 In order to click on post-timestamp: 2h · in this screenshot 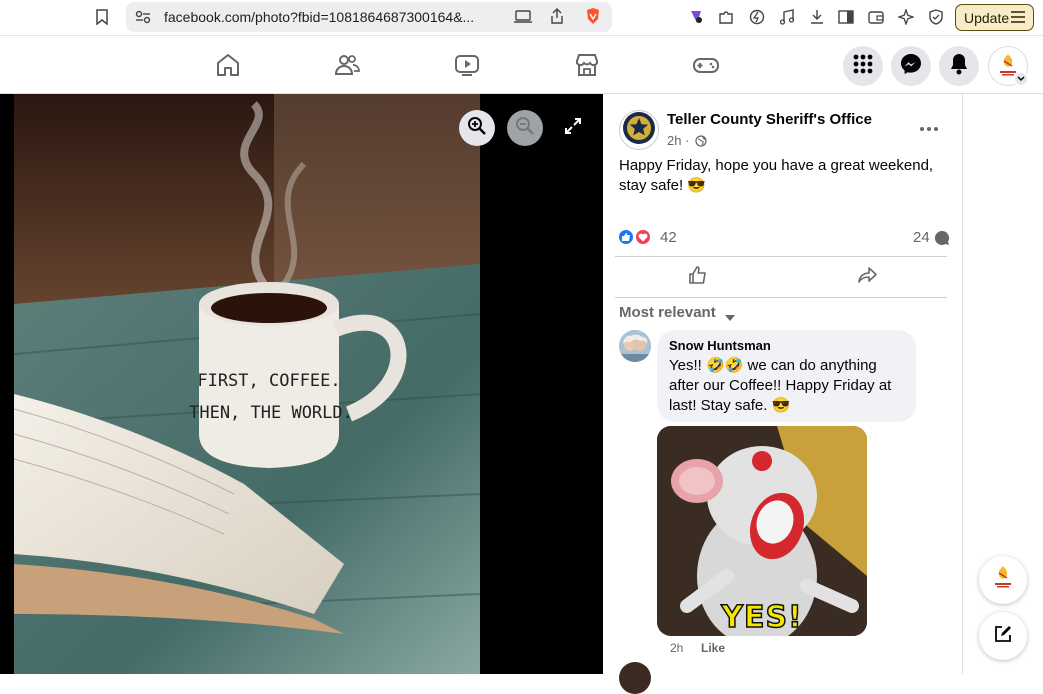, I will do `click(678, 140)`.